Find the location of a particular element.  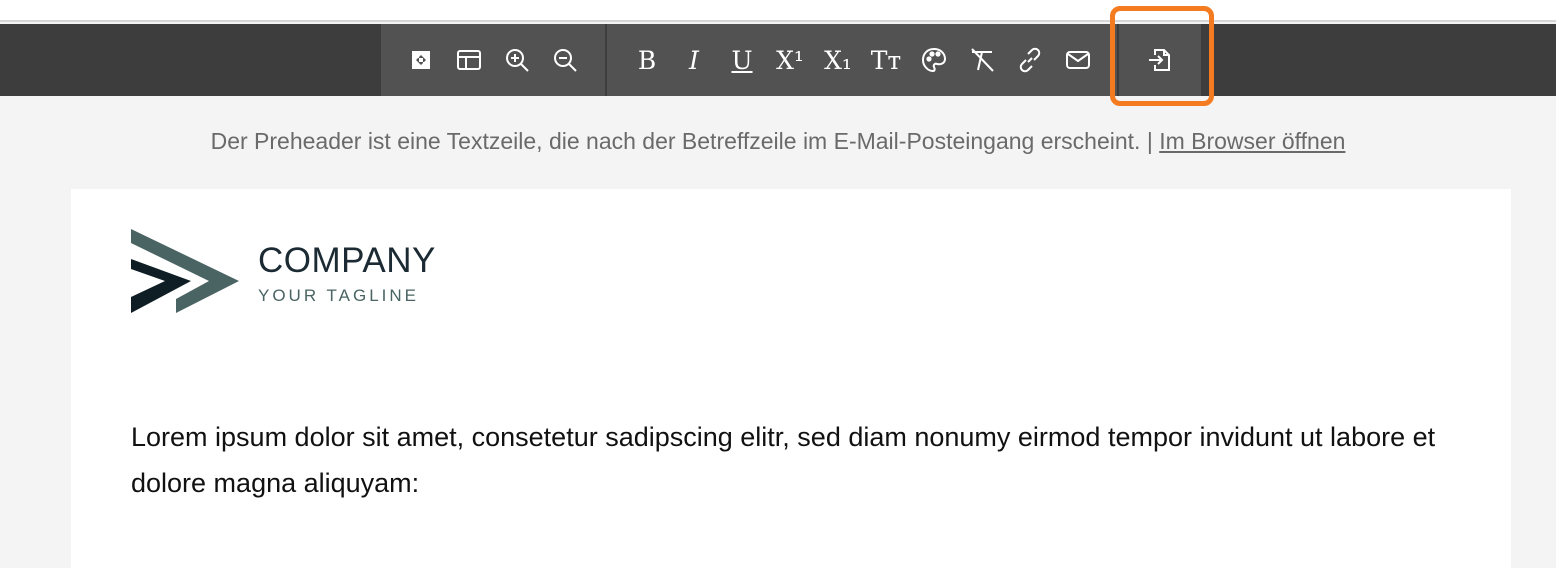

font-size-icon: Tт is located at coordinates (886, 60).